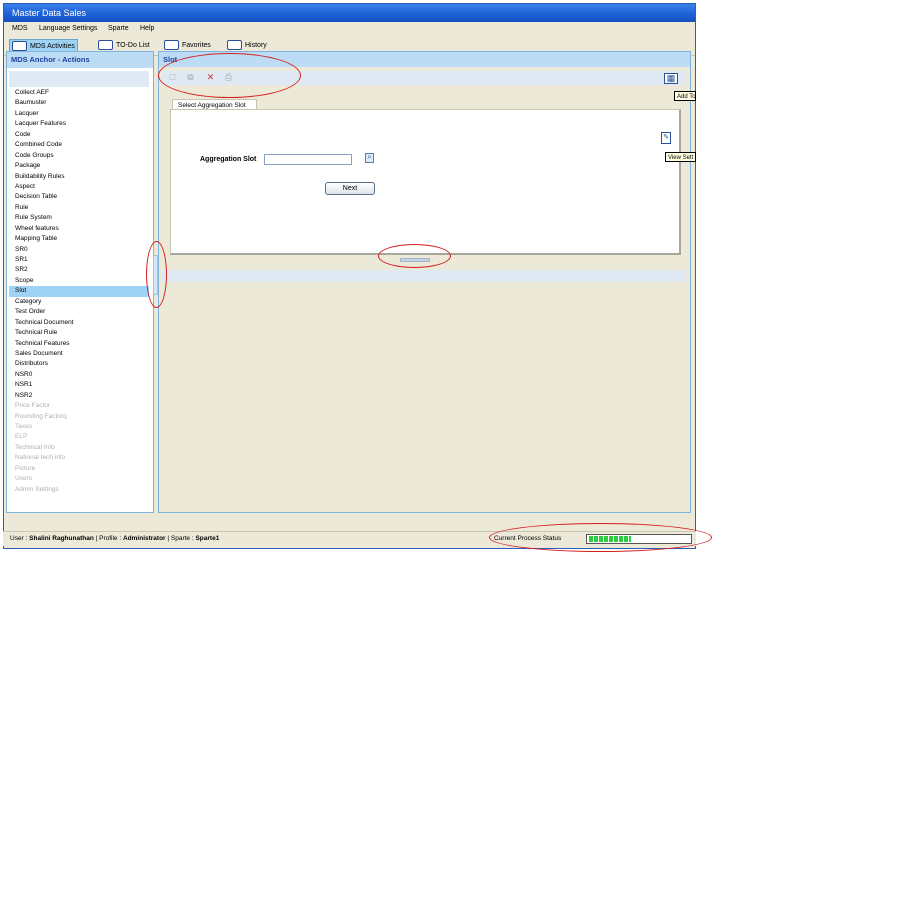 This screenshot has height=900, width=900. Describe the element at coordinates (33, 406) in the screenshot. I see `list-item: Price Factor` at that location.